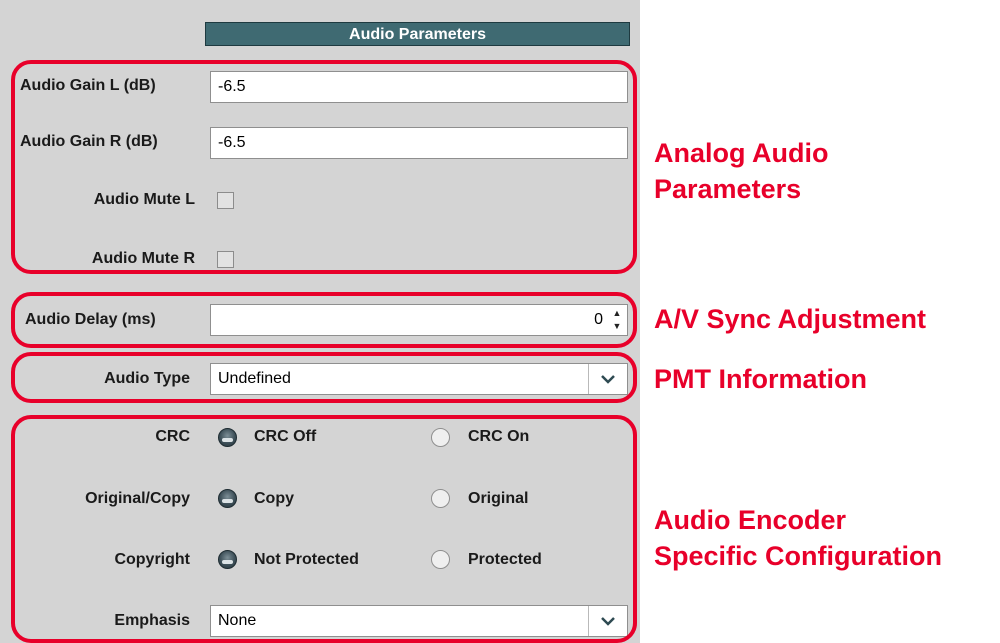 The height and width of the screenshot is (643, 1000). What do you see at coordinates (798, 556) in the screenshot?
I see `encoder-annotation-line2: Specific Configuration` at bounding box center [798, 556].